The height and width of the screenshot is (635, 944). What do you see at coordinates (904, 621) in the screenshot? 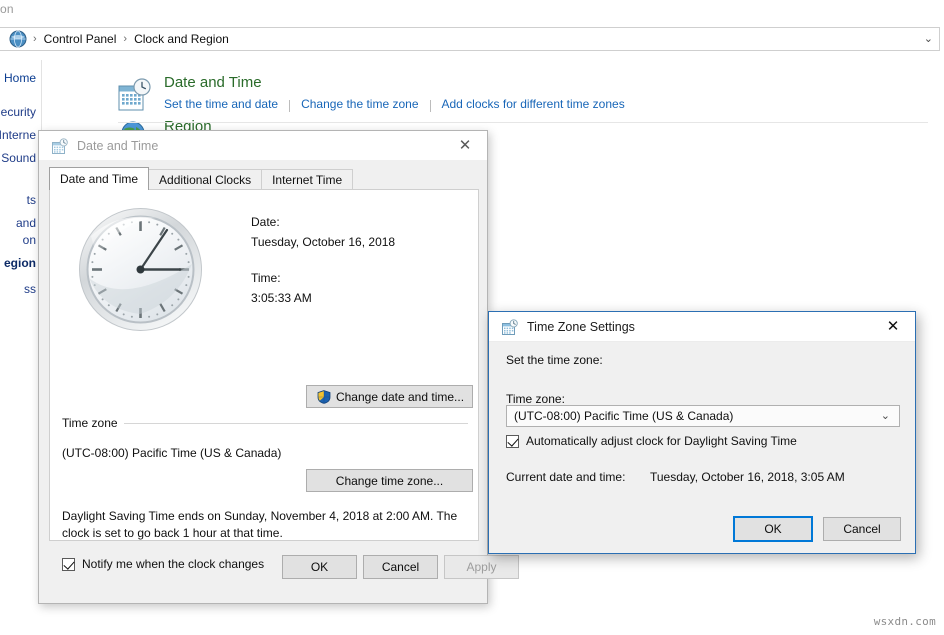
I see `watermark: wsxdn.com` at bounding box center [904, 621].